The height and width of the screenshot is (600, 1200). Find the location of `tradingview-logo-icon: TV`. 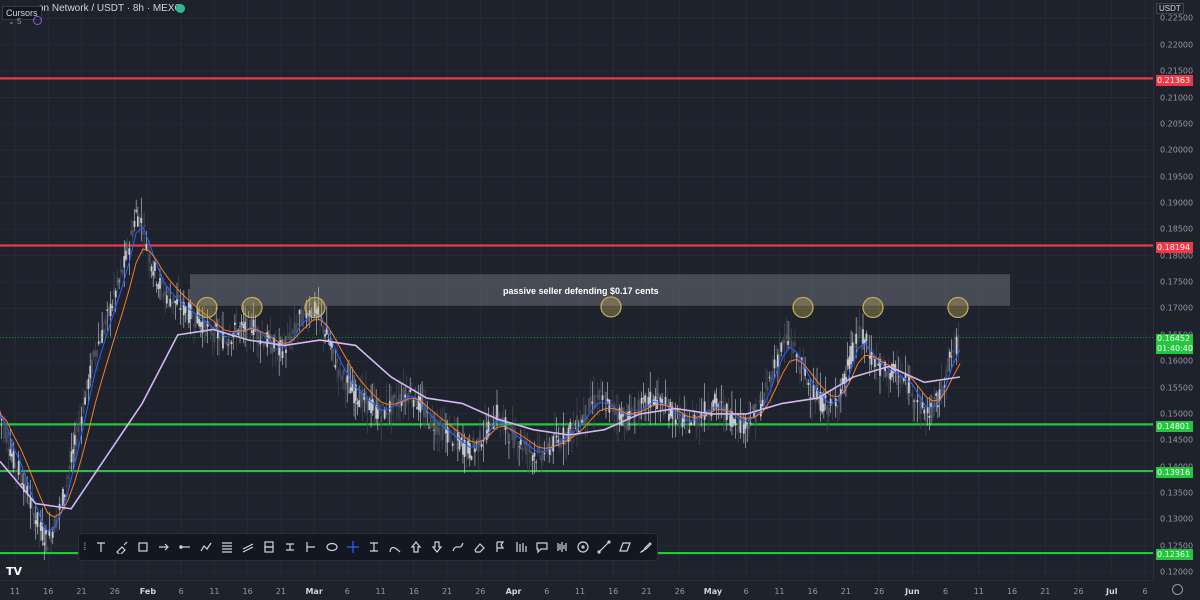

tradingview-logo-icon: TV is located at coordinates (14, 571).